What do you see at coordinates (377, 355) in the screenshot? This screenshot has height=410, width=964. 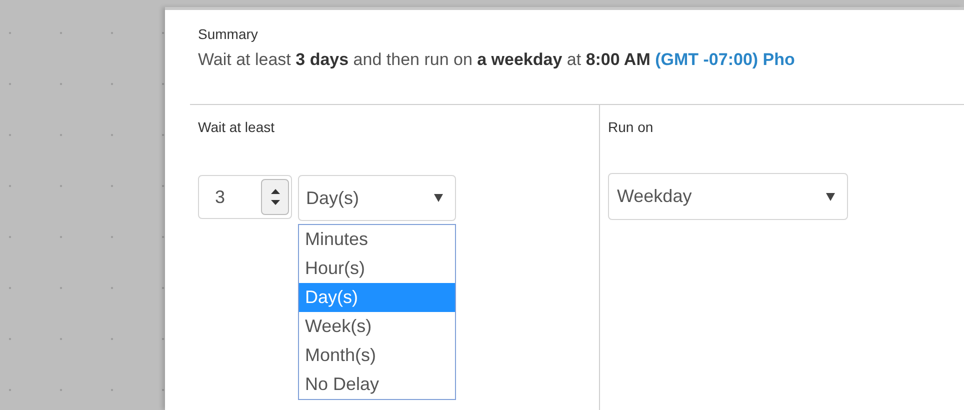 I see `dropdown-option: Month(s)` at bounding box center [377, 355].